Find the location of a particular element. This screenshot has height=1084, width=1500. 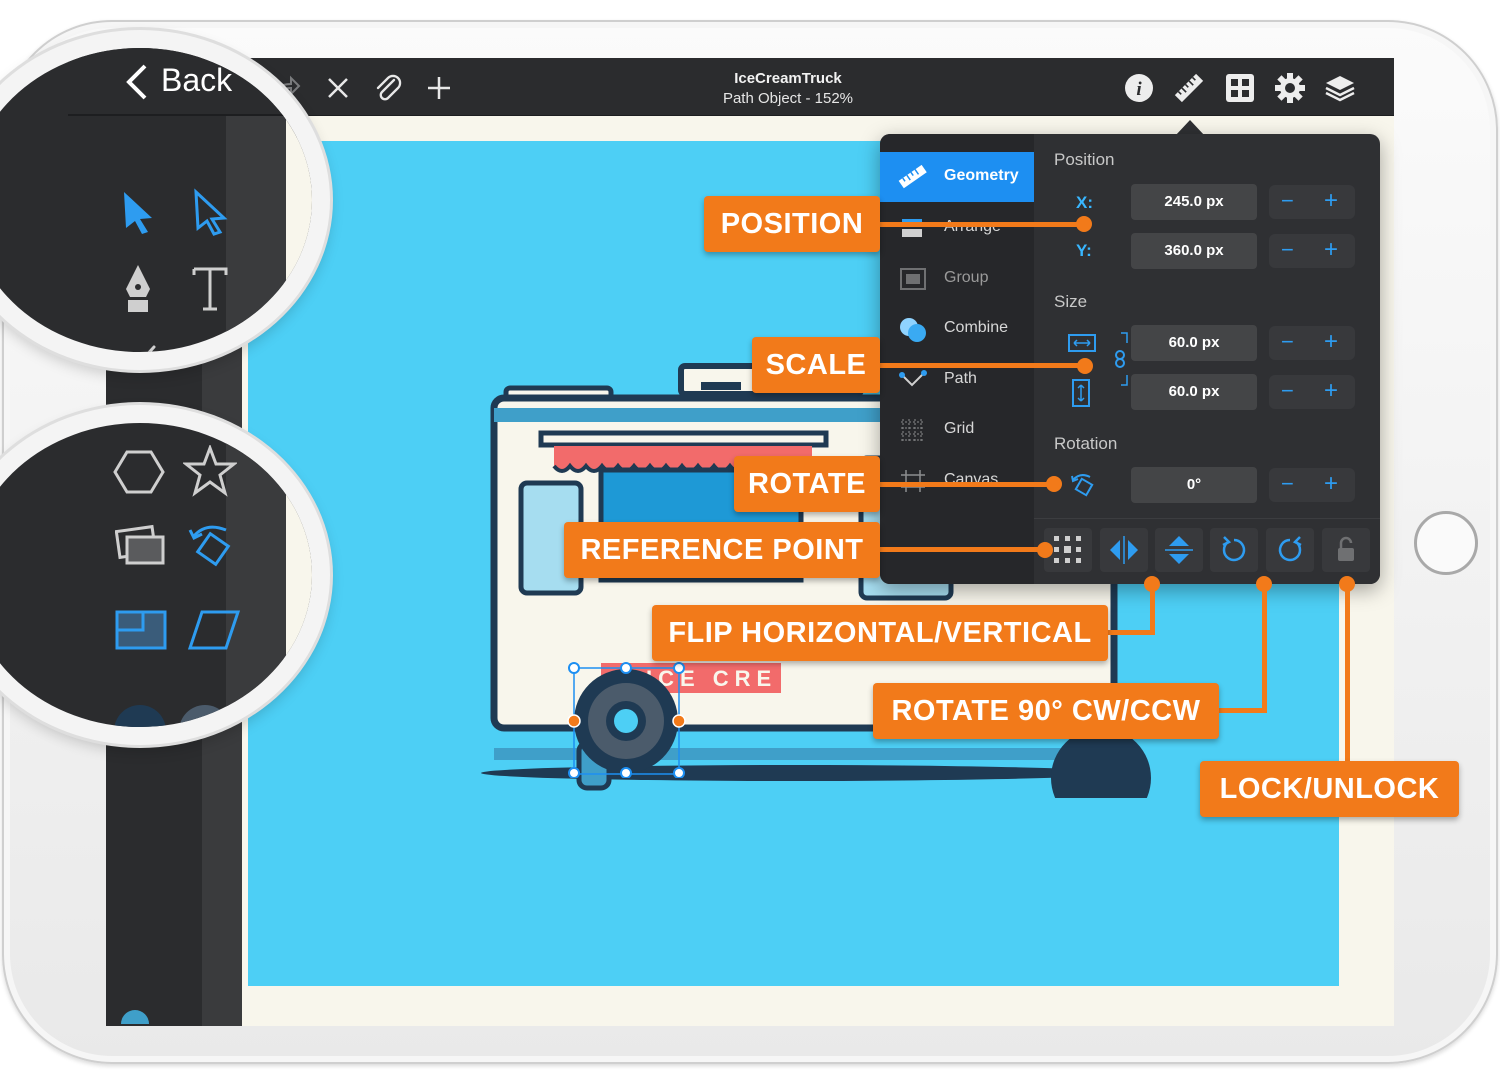

rotate-icon is located at coordinates (1083, 487).